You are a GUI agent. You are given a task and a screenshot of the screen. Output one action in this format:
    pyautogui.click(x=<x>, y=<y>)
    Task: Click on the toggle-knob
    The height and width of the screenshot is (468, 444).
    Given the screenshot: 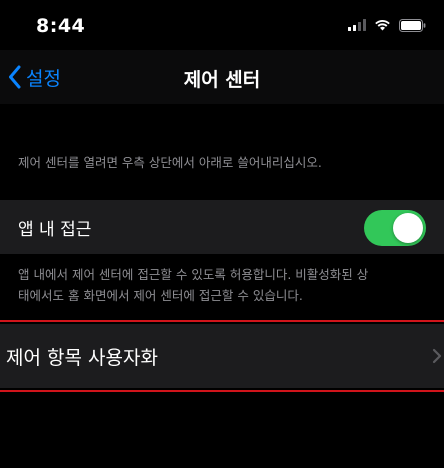 What is the action you would take?
    pyautogui.click(x=408, y=228)
    